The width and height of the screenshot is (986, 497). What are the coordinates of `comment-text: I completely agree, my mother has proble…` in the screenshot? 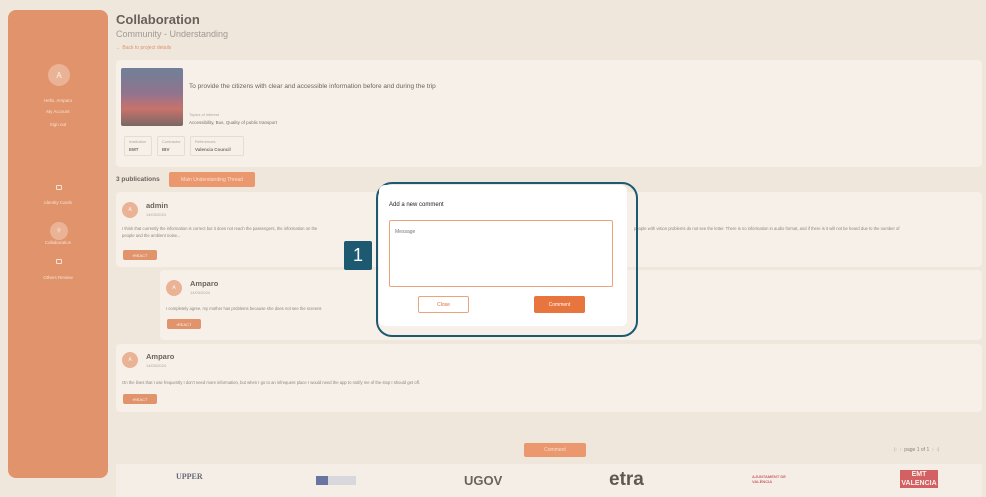 It's located at (244, 308).